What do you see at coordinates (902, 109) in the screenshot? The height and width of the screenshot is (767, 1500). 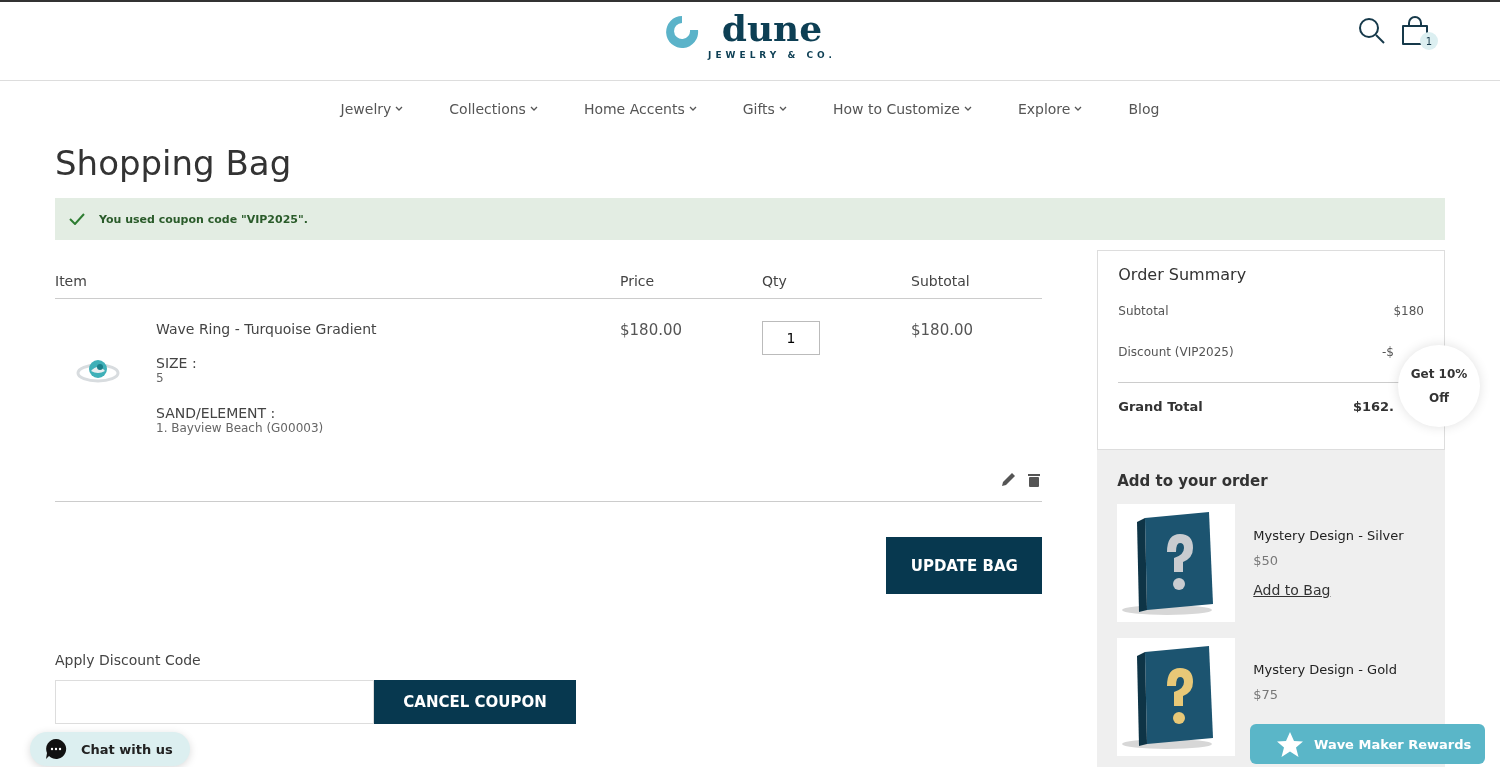 I see `nav-link: How to Customize` at bounding box center [902, 109].